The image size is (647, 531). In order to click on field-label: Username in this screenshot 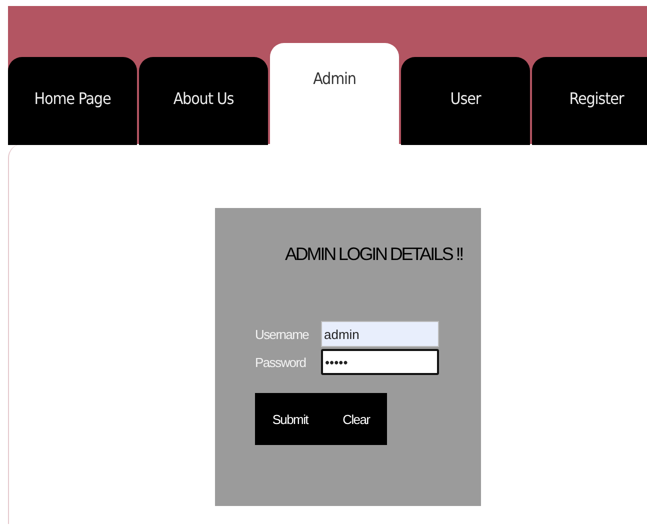, I will do `click(282, 334)`.